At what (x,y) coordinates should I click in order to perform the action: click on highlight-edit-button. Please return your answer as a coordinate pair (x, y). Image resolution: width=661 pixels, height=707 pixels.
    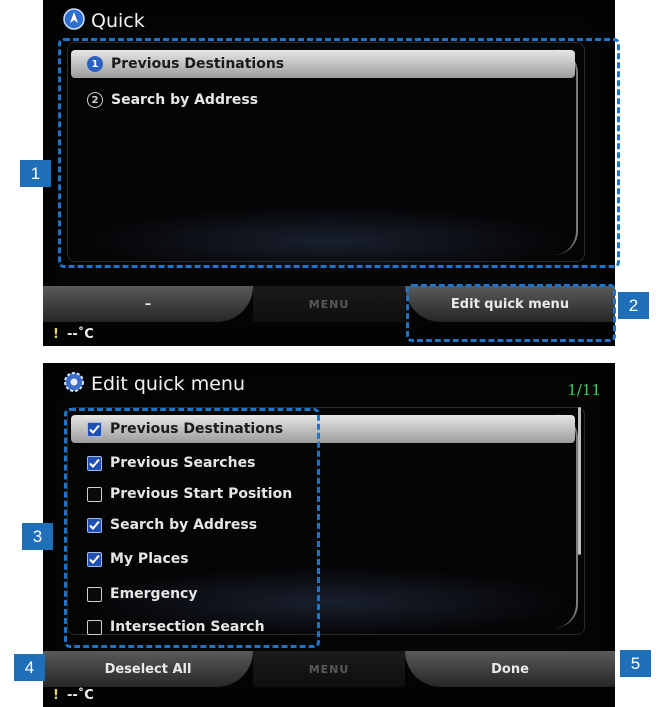
    Looking at the image, I should click on (511, 313).